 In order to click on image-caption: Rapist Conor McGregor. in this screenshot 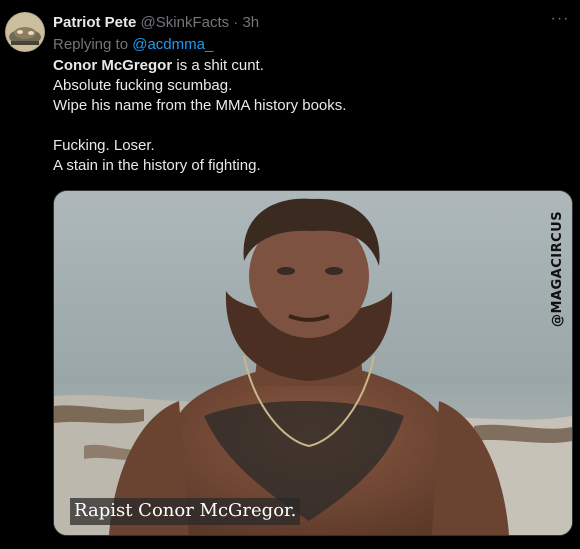, I will do `click(185, 511)`.